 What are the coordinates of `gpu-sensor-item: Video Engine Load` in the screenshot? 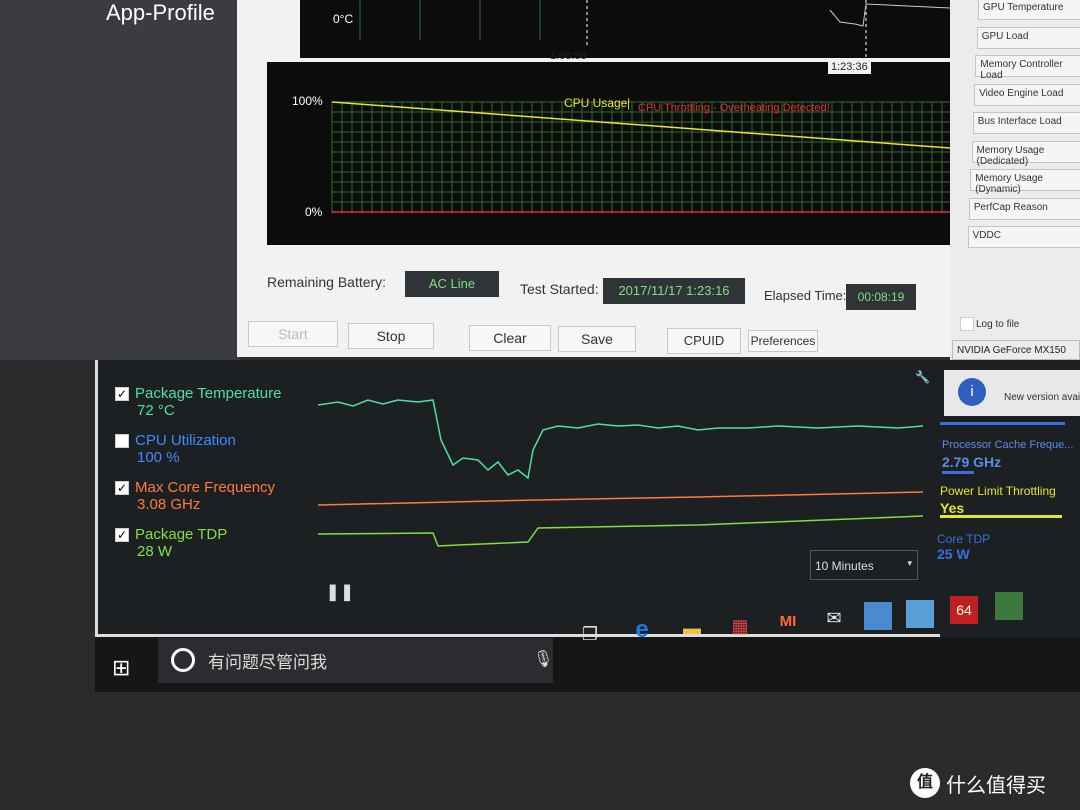 It's located at (1027, 94).